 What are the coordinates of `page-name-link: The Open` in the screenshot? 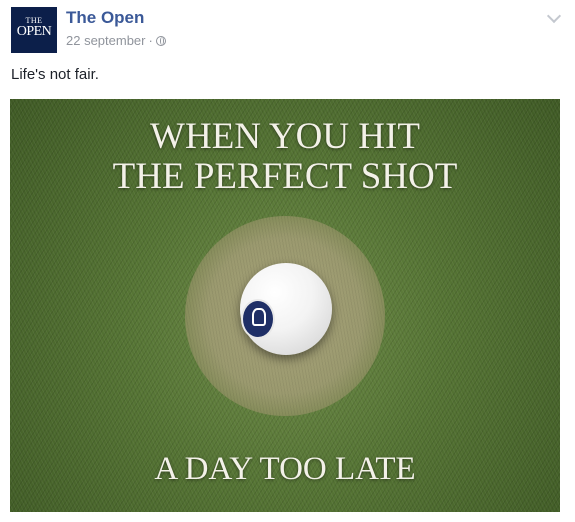 It's located at (105, 18).